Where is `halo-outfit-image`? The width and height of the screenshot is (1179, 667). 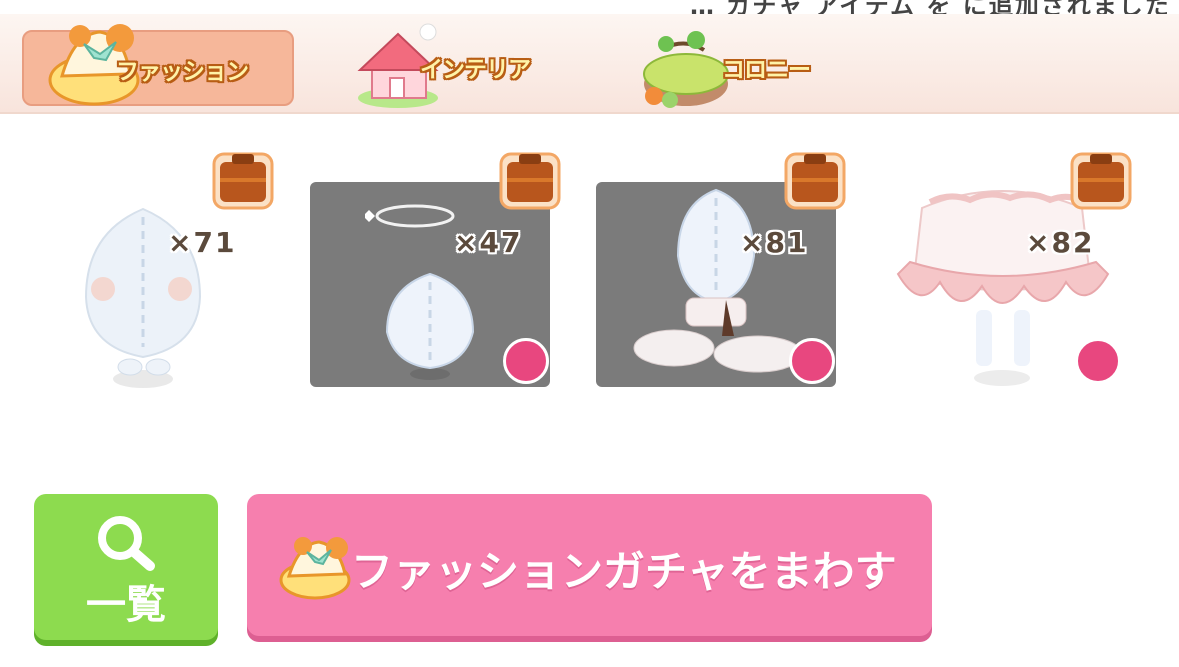
halo-outfit-image is located at coordinates (420, 292).